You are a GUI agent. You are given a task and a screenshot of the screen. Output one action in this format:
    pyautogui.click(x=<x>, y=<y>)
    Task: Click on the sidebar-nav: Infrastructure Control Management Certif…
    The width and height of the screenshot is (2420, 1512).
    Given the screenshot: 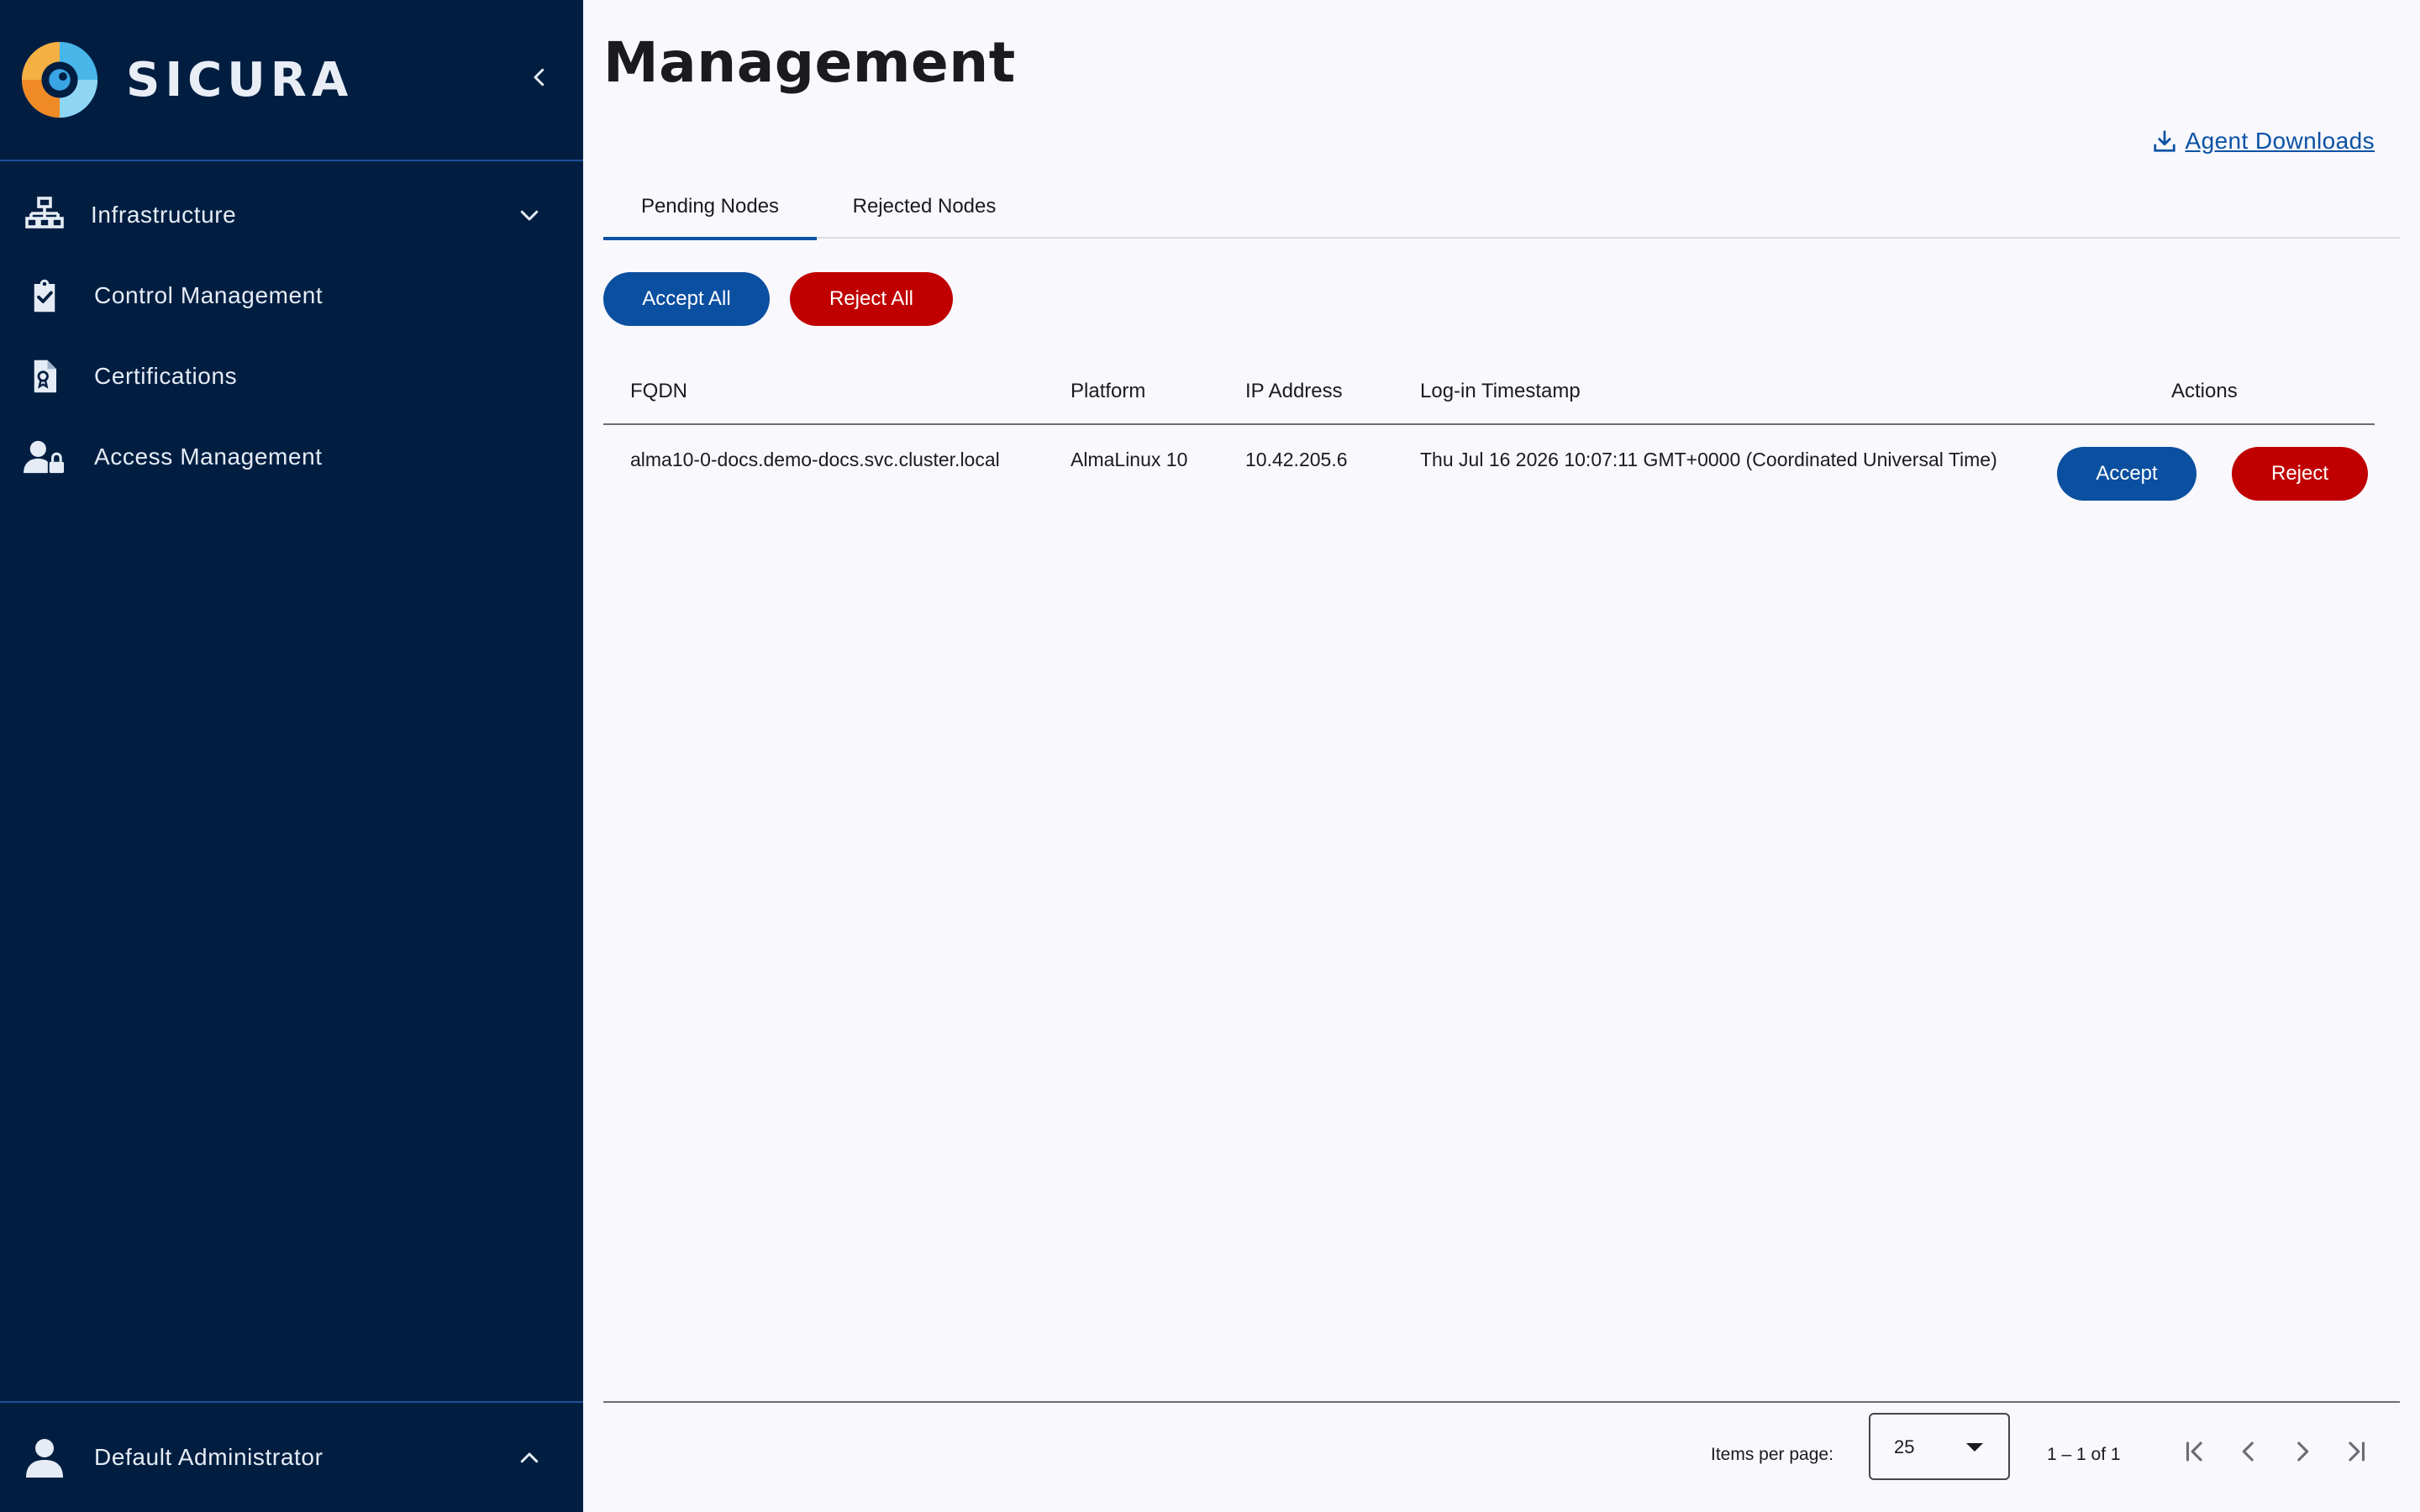 What is the action you would take?
    pyautogui.click(x=291, y=329)
    